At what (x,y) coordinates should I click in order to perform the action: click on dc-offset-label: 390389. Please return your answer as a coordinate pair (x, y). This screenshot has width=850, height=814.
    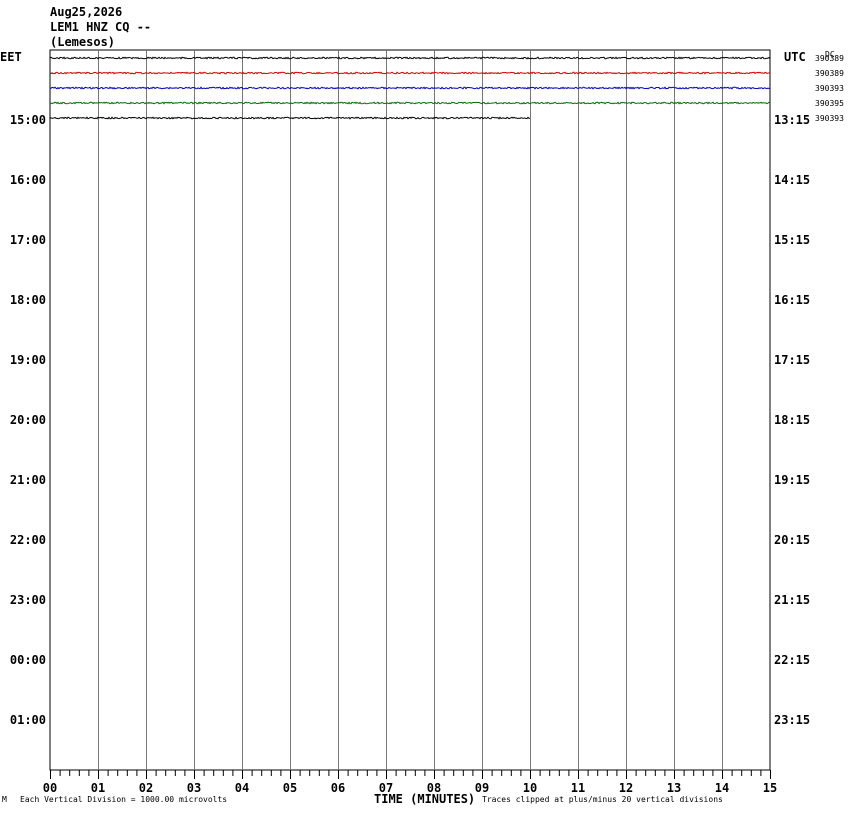
    Looking at the image, I should click on (829, 73).